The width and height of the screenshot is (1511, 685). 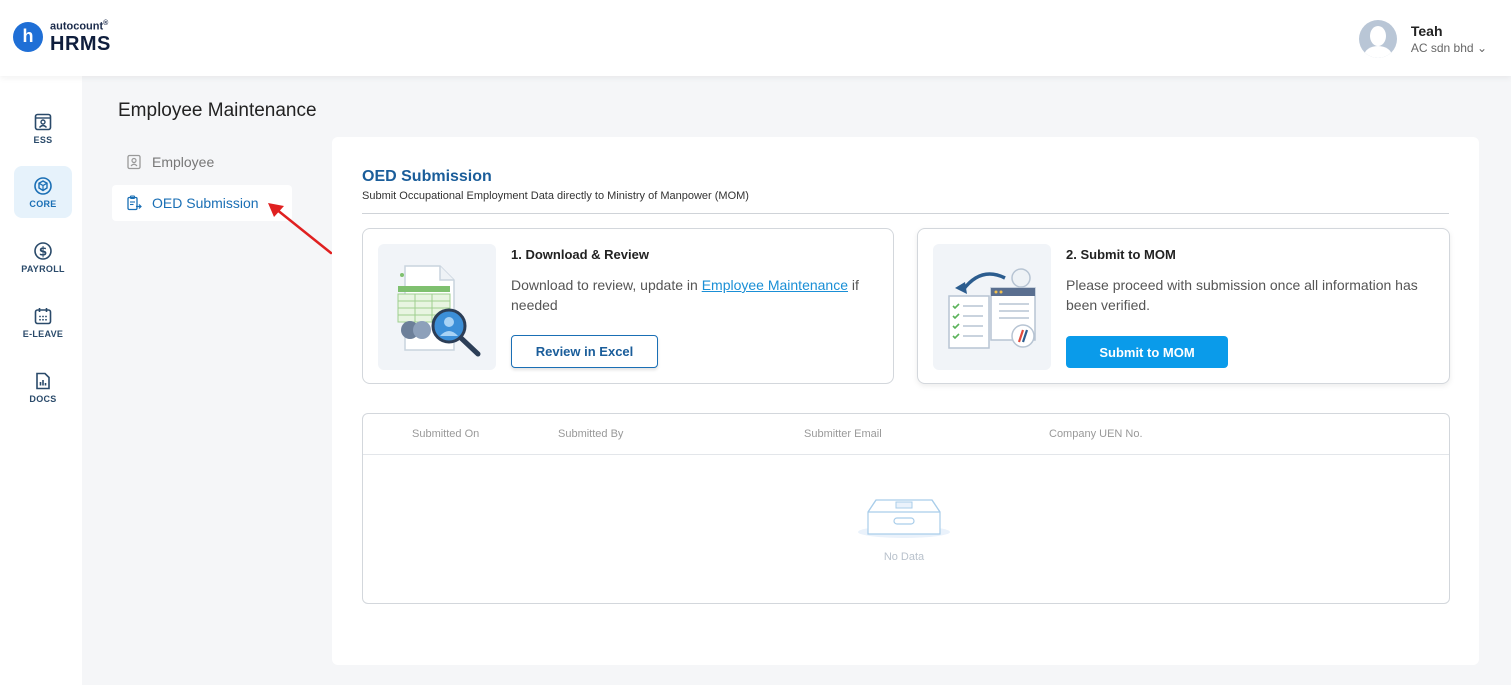 What do you see at coordinates (43, 139) in the screenshot?
I see `nav-label-ess: ESS` at bounding box center [43, 139].